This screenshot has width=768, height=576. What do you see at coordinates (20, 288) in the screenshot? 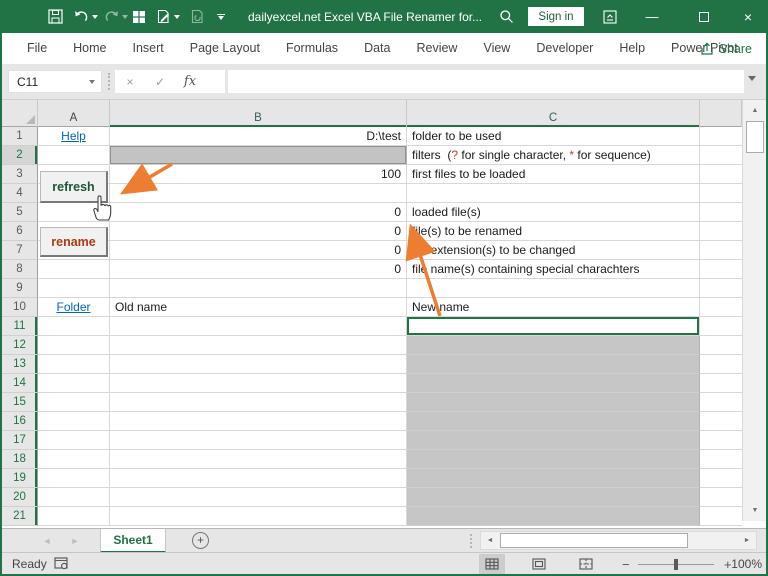
I see `row-header-9: 9` at bounding box center [20, 288].